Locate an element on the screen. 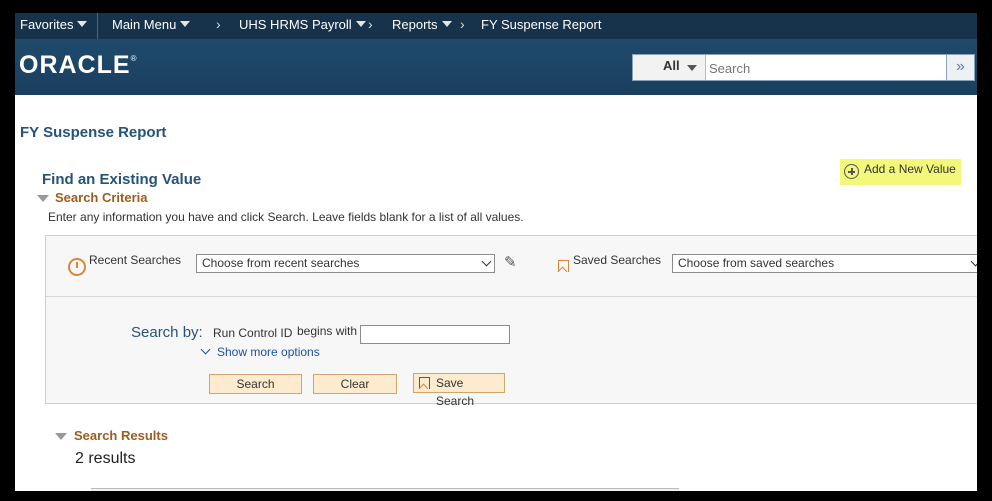 Image resolution: width=992 pixels, height=501 pixels. show-more-options-link: Show more options is located at coordinates (260, 351).